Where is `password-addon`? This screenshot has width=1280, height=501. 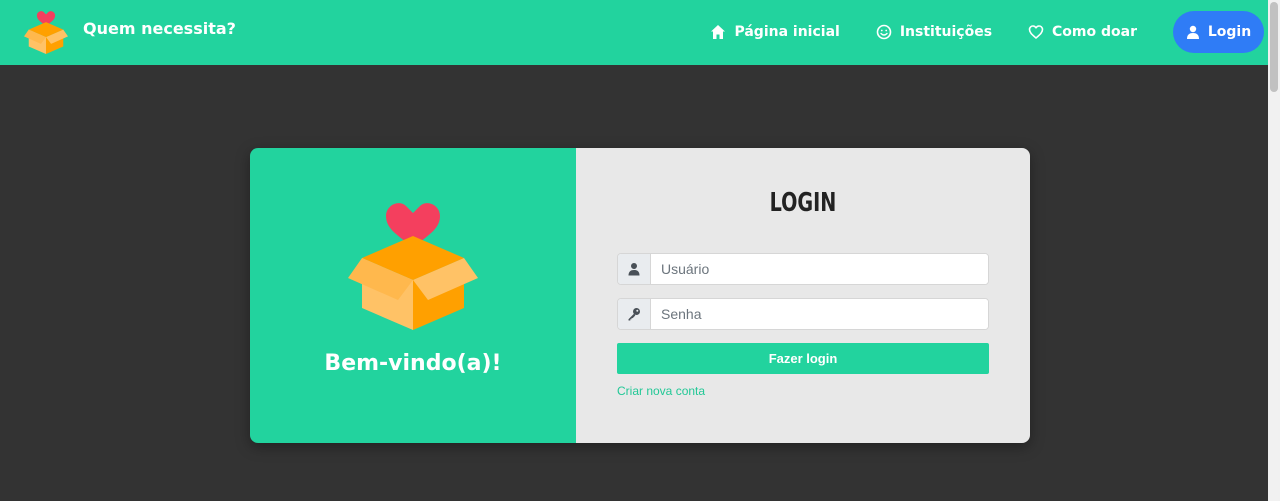
password-addon is located at coordinates (634, 314).